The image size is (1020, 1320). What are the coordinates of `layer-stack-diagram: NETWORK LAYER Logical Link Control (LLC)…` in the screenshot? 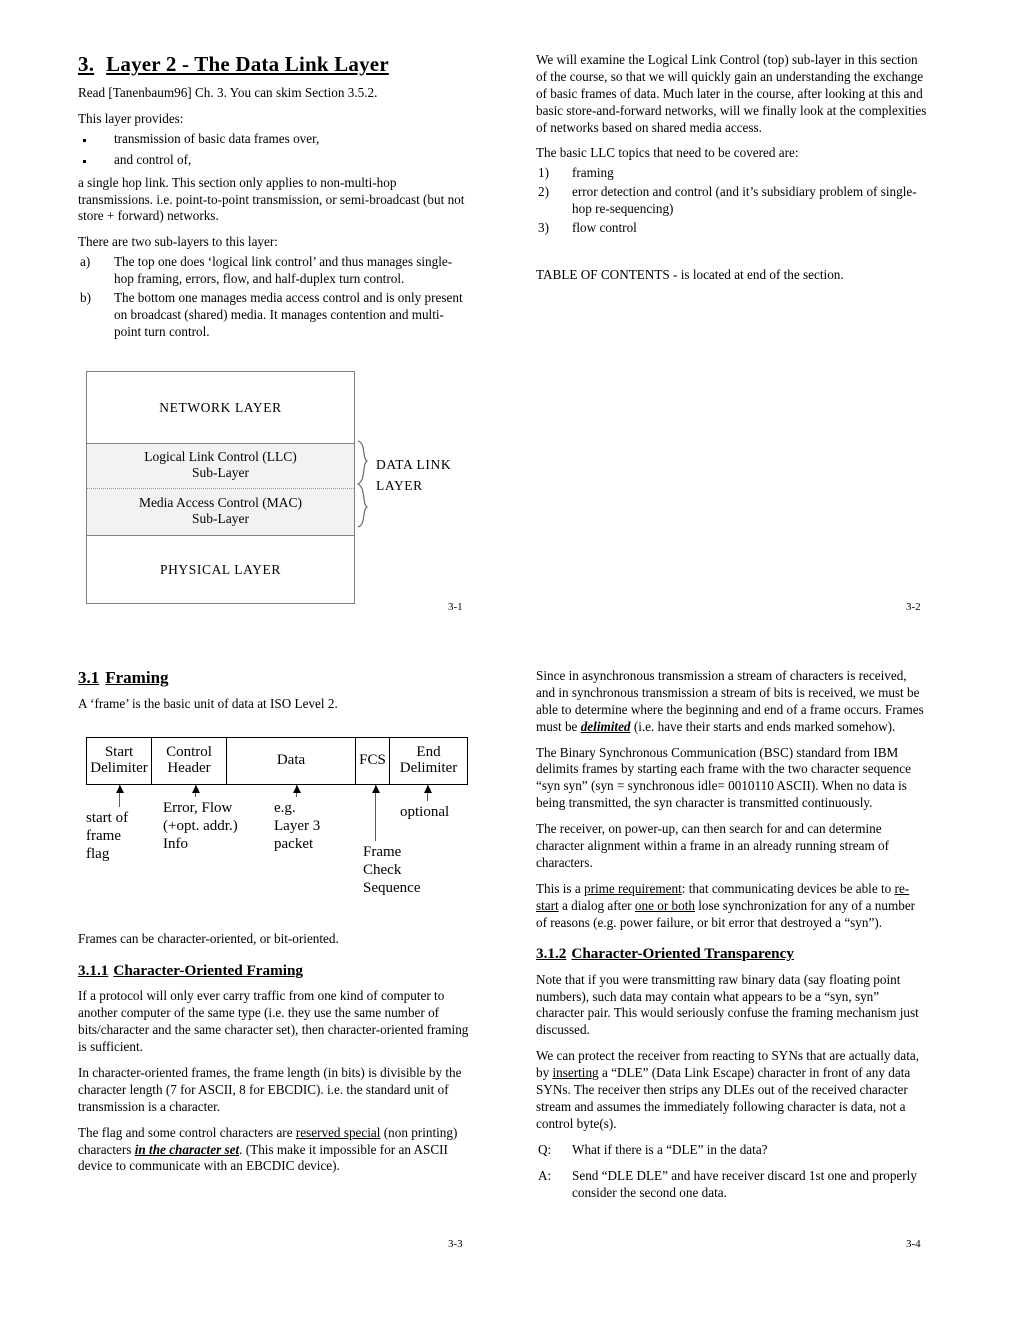 It's located at (220, 487).